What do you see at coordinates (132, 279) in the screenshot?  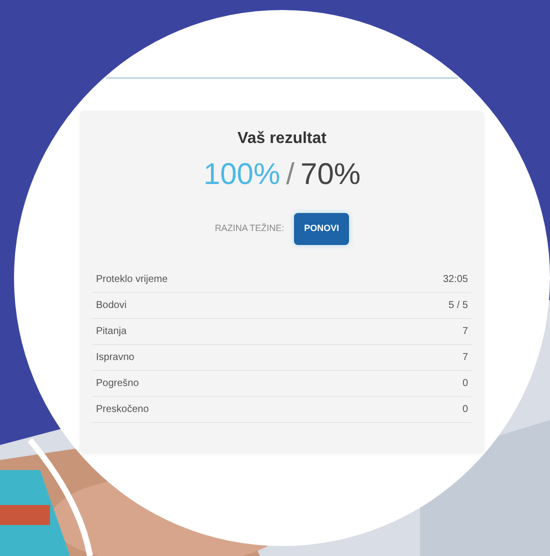 I see `stat-label: Proteklo vrijeme` at bounding box center [132, 279].